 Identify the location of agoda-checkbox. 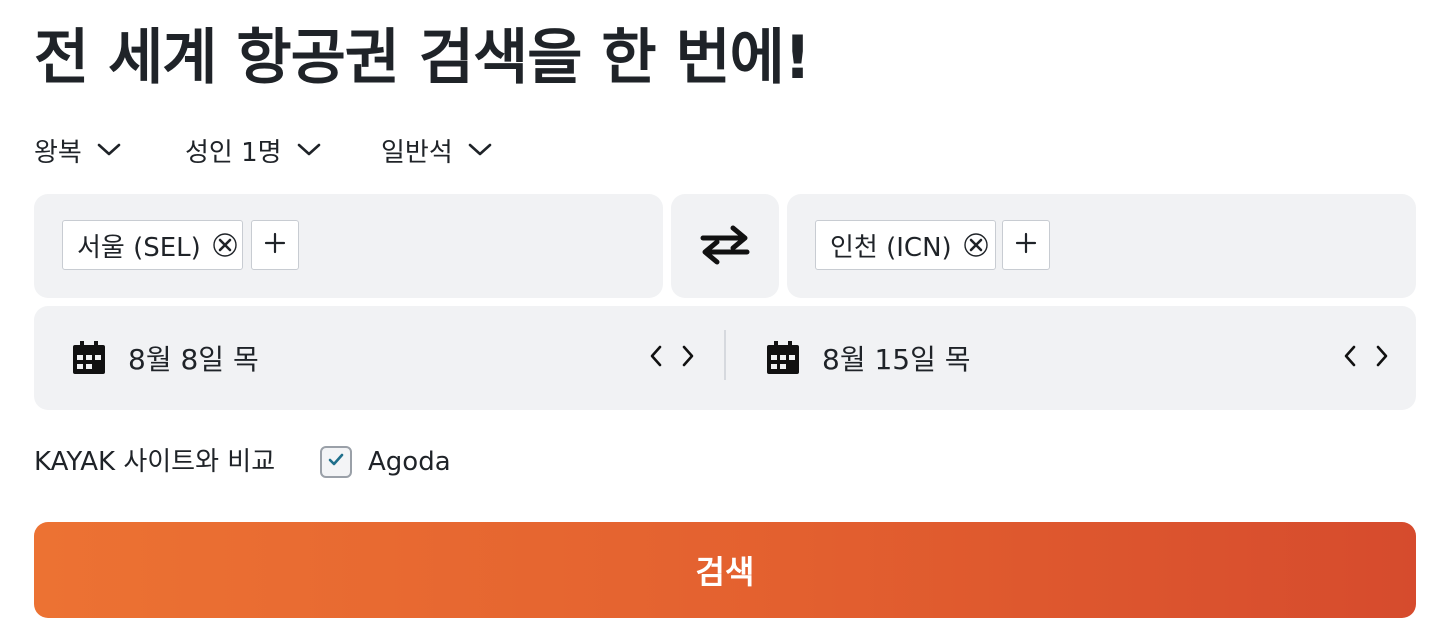
(336, 462).